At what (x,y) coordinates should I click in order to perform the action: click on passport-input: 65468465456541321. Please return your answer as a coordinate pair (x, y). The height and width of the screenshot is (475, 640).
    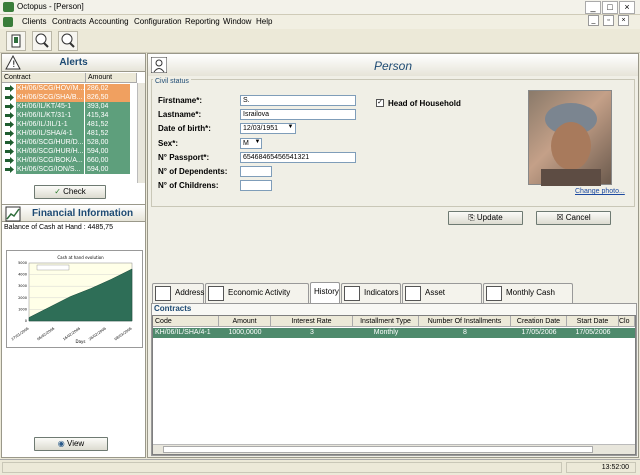
    Looking at the image, I should click on (298, 157).